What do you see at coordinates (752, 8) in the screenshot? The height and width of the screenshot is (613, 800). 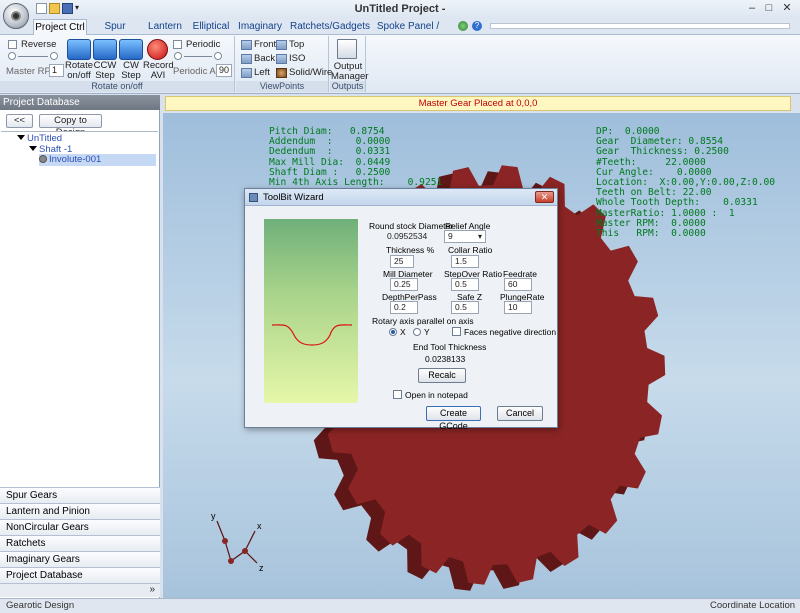 I see `minimize-button: –` at bounding box center [752, 8].